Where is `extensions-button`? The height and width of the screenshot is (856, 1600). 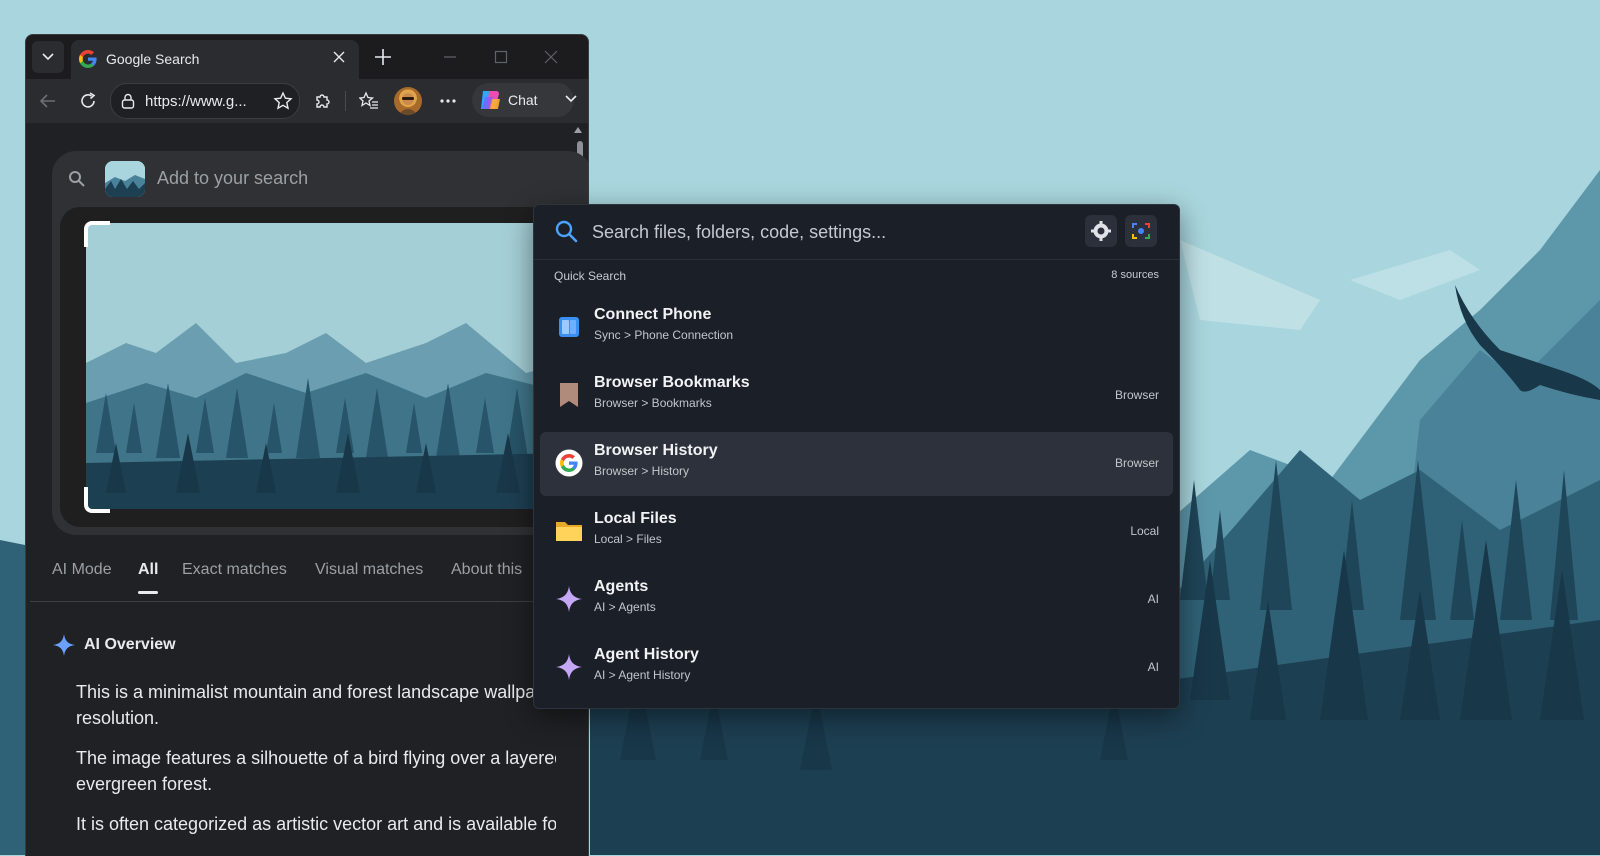
extensions-button is located at coordinates (323, 101).